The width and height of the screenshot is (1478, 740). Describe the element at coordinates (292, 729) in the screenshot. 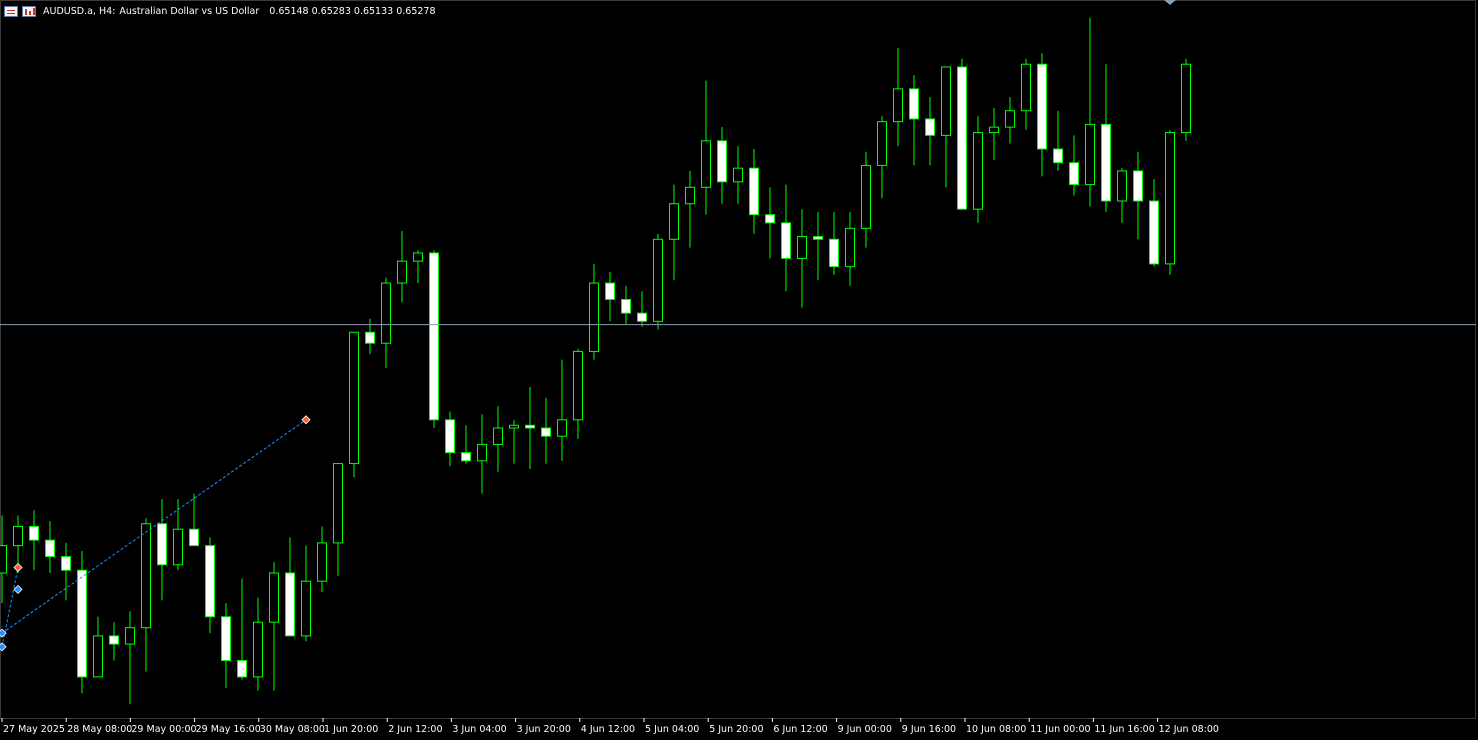

I see `x-axis-label: 30 May 08:00` at that location.